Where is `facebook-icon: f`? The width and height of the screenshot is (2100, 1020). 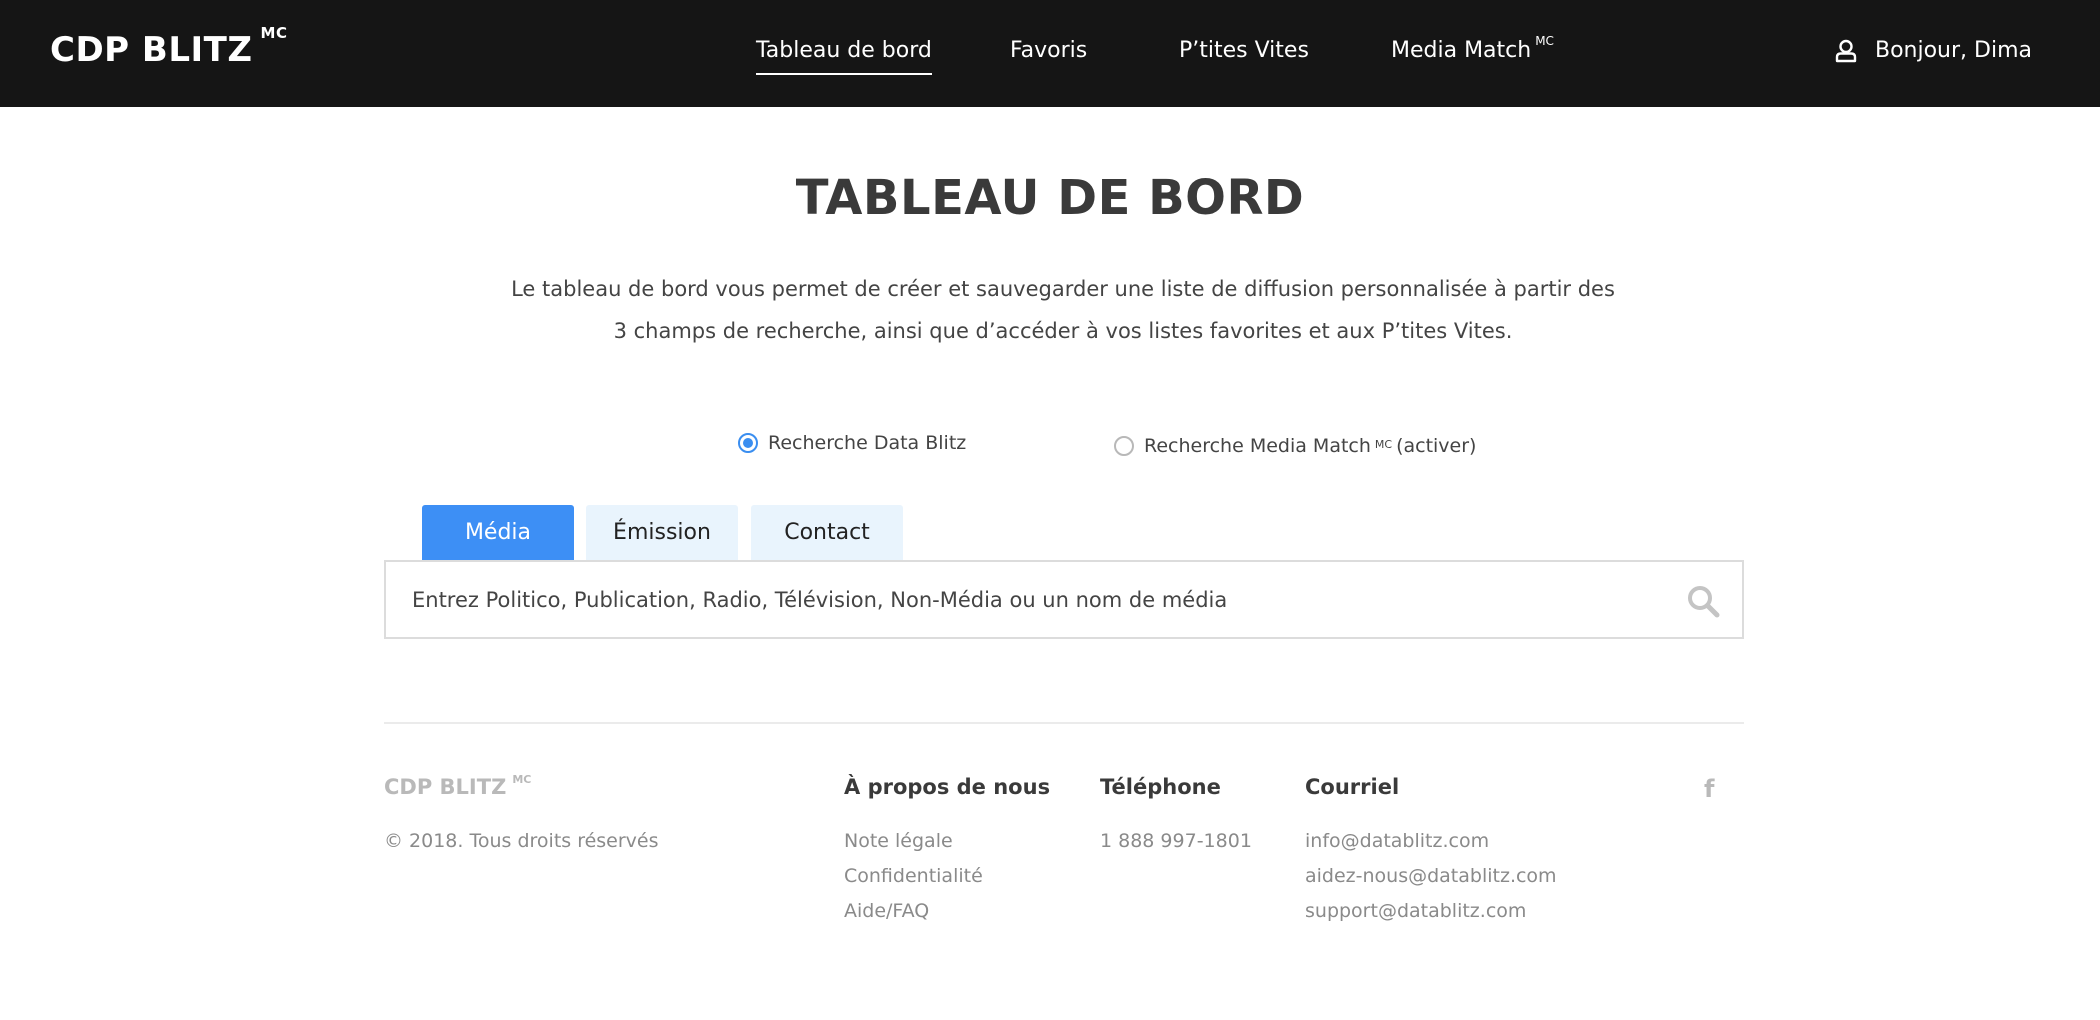 facebook-icon: f is located at coordinates (1709, 789).